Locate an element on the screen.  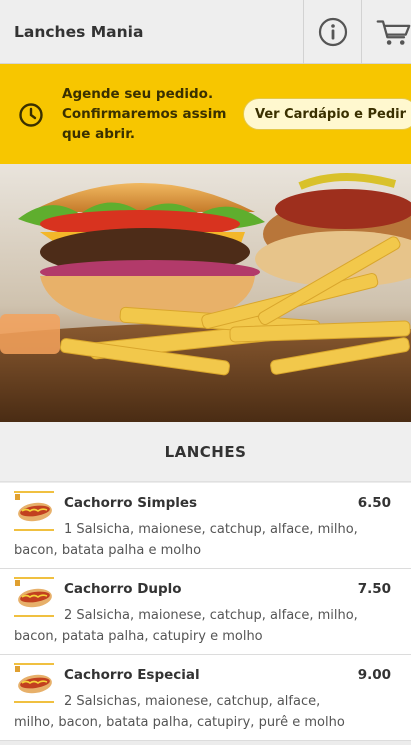
info-button is located at coordinates (332, 32).